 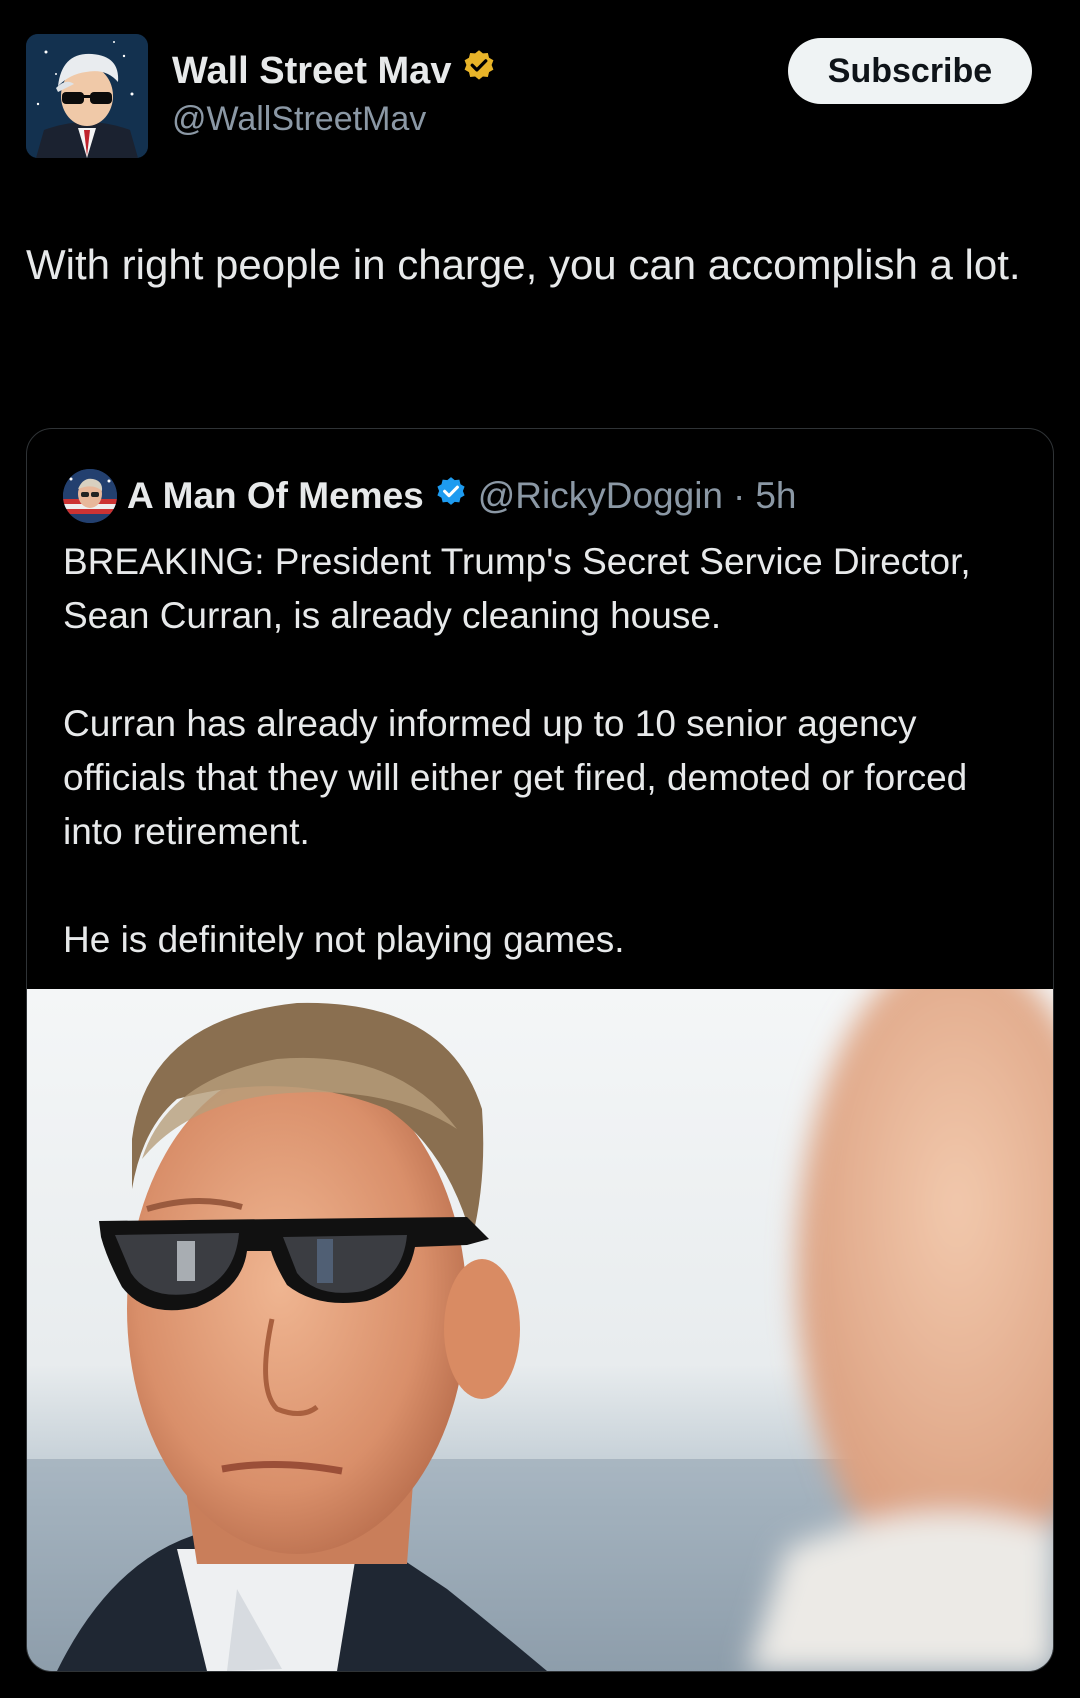 I want to click on author-name-row: Wall Street Mav, so click(x=334, y=71).